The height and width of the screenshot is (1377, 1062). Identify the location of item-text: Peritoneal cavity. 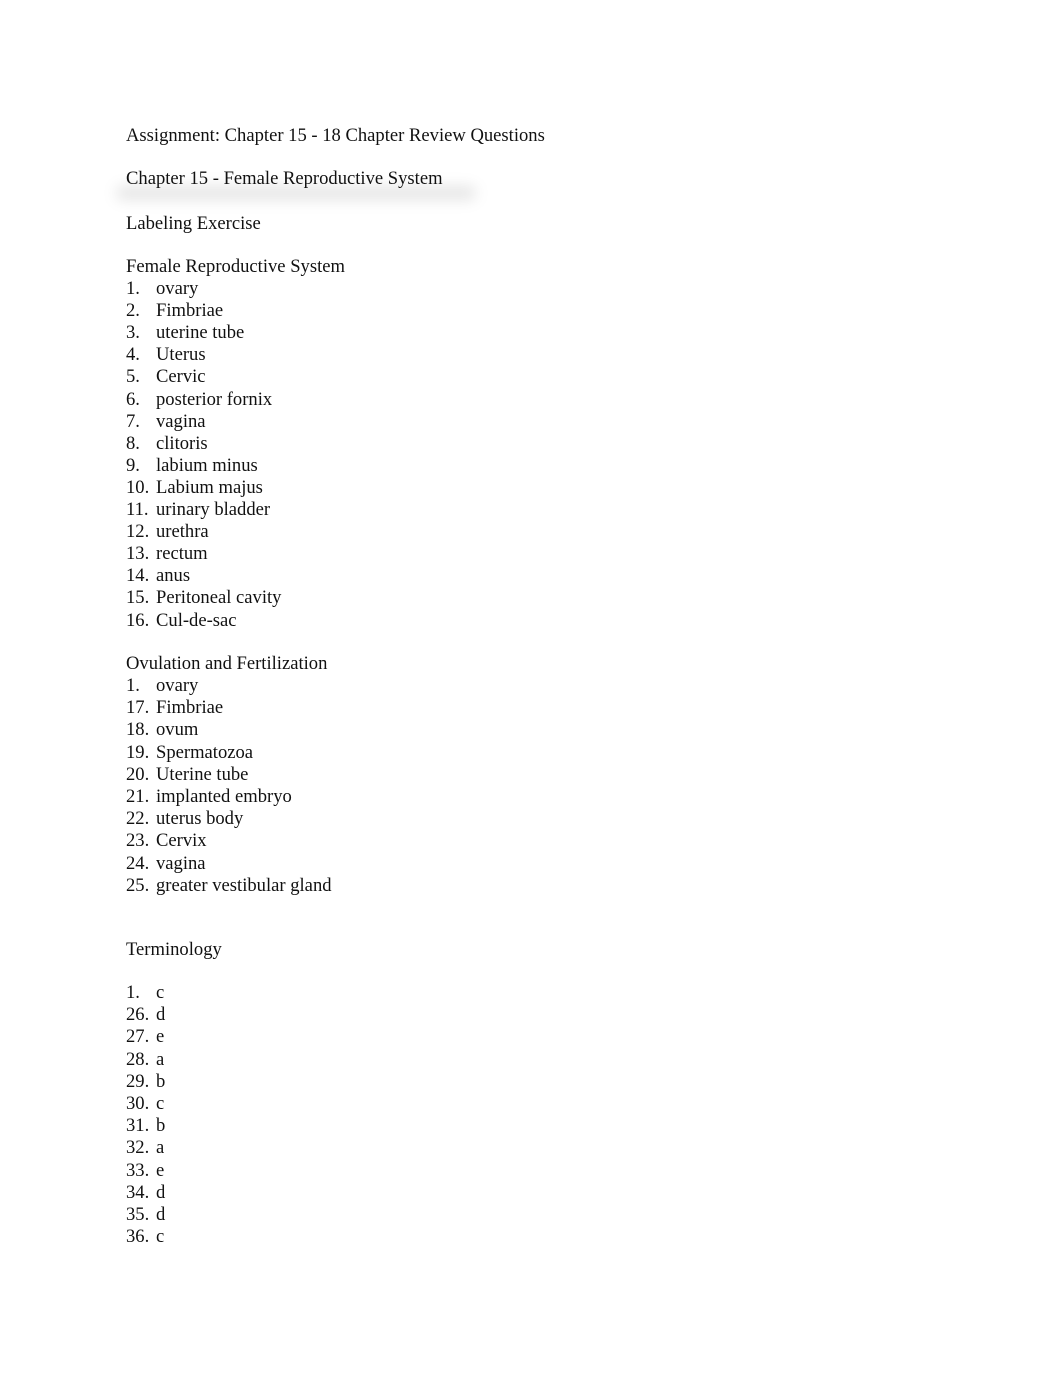
(219, 597).